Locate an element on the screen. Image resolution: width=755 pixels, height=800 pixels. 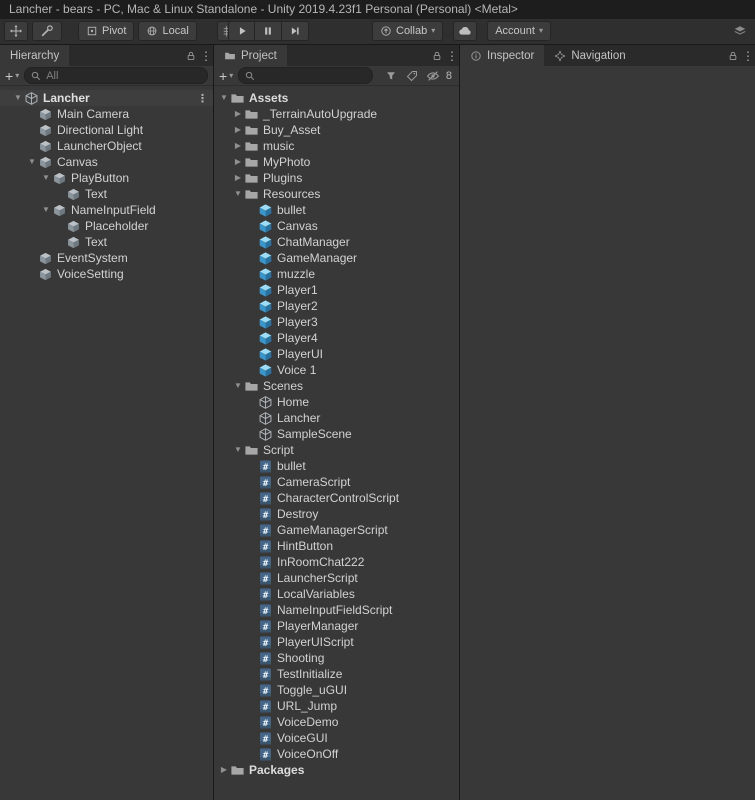
project-item: ▼ Resources is located at coordinates (336, 194).